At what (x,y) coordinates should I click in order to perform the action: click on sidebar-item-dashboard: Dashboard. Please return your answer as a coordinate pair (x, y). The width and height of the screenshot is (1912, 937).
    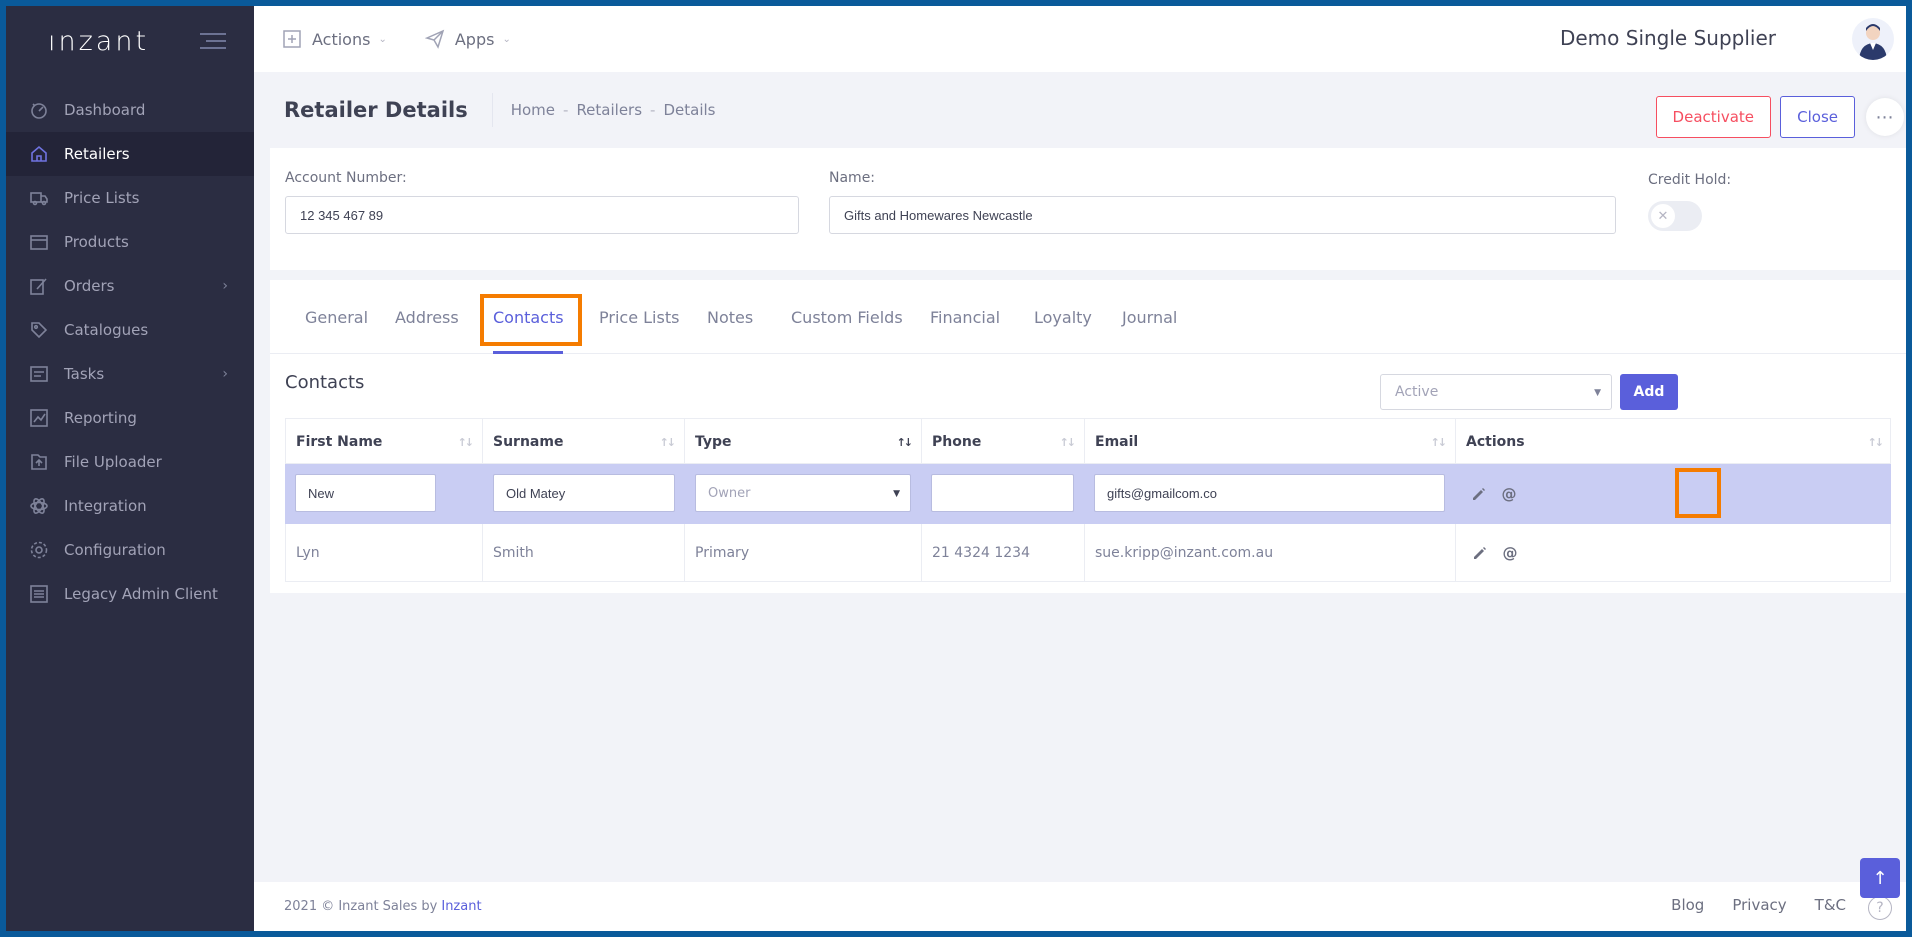
    Looking at the image, I should click on (130, 110).